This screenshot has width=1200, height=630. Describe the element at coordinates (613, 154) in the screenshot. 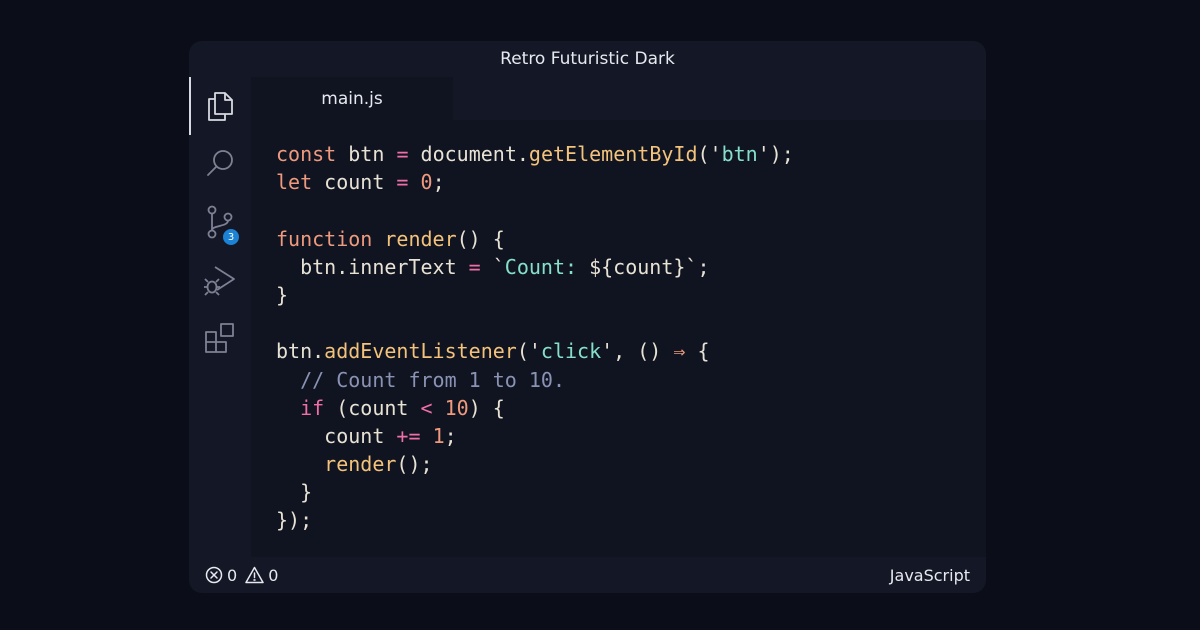

I see `code-token: getElementById` at that location.